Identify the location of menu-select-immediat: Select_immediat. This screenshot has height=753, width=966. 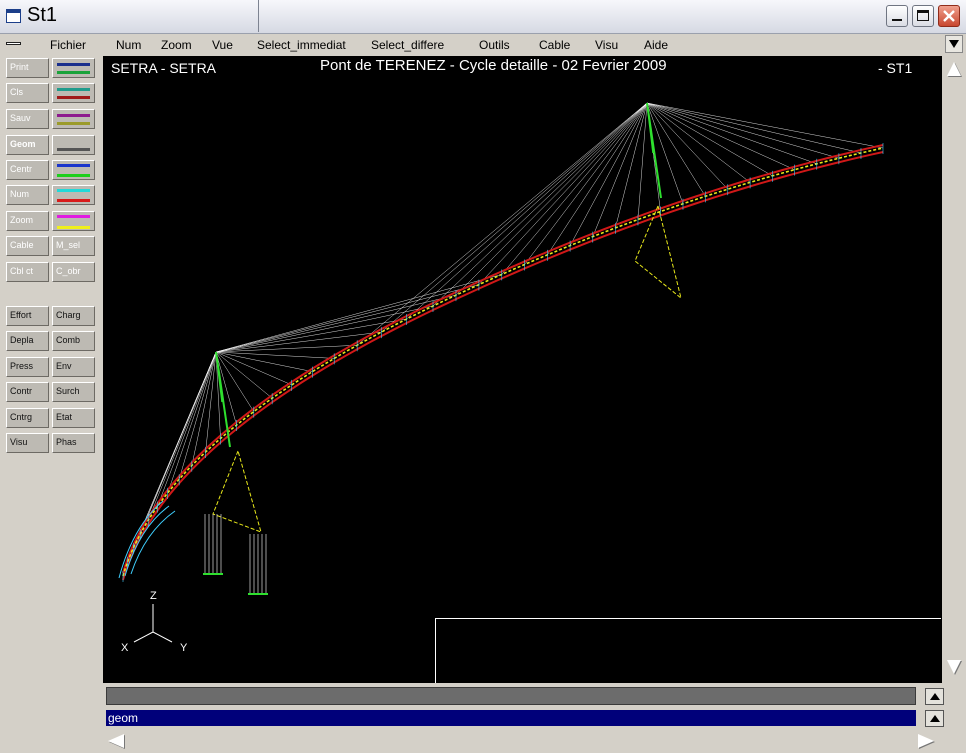
(301, 45).